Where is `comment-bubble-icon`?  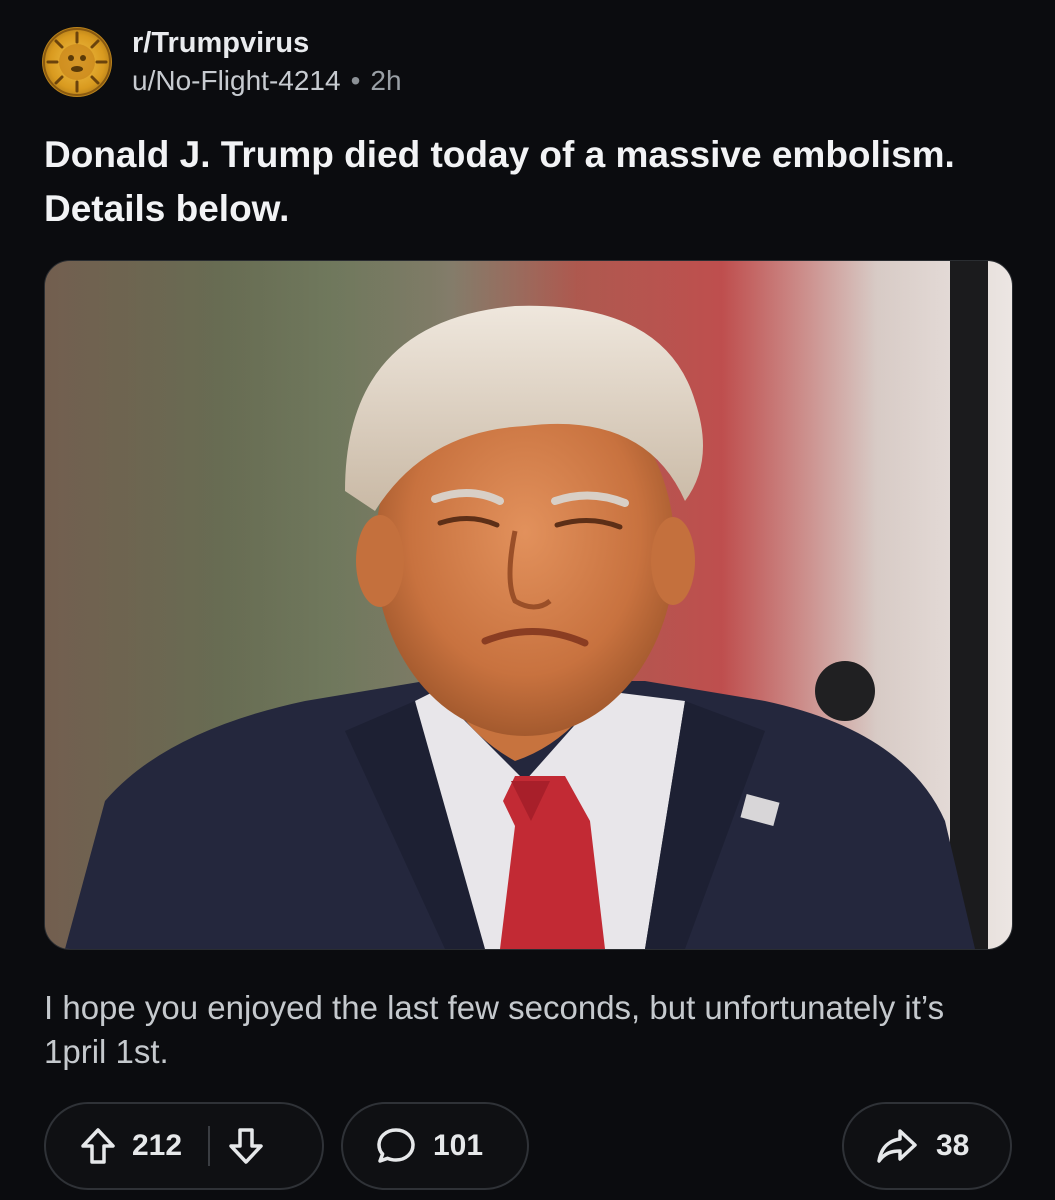 comment-bubble-icon is located at coordinates (396, 1146).